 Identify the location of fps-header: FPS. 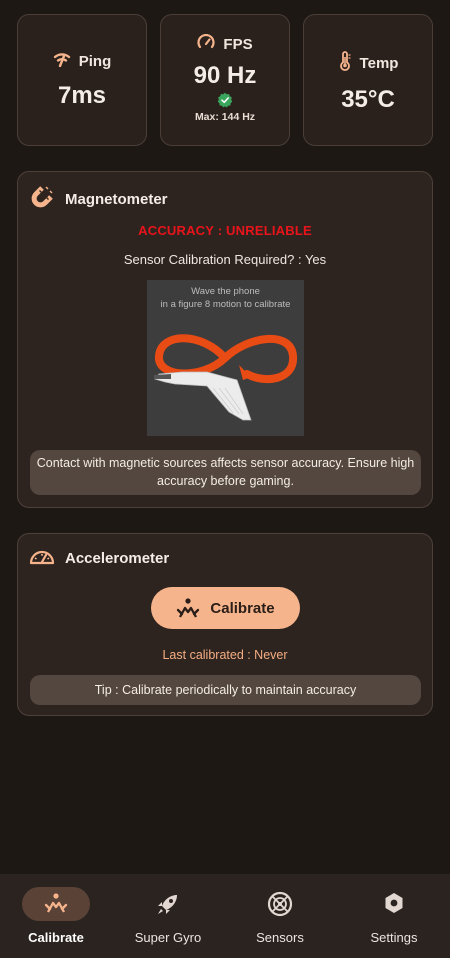
(225, 43).